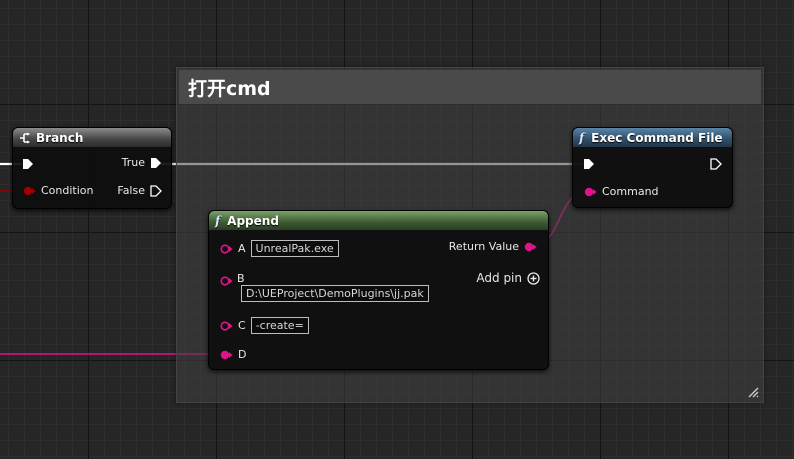 The width and height of the screenshot is (794, 459). Describe the element at coordinates (67, 190) in the screenshot. I see `branch-condition-label: Condition` at that location.